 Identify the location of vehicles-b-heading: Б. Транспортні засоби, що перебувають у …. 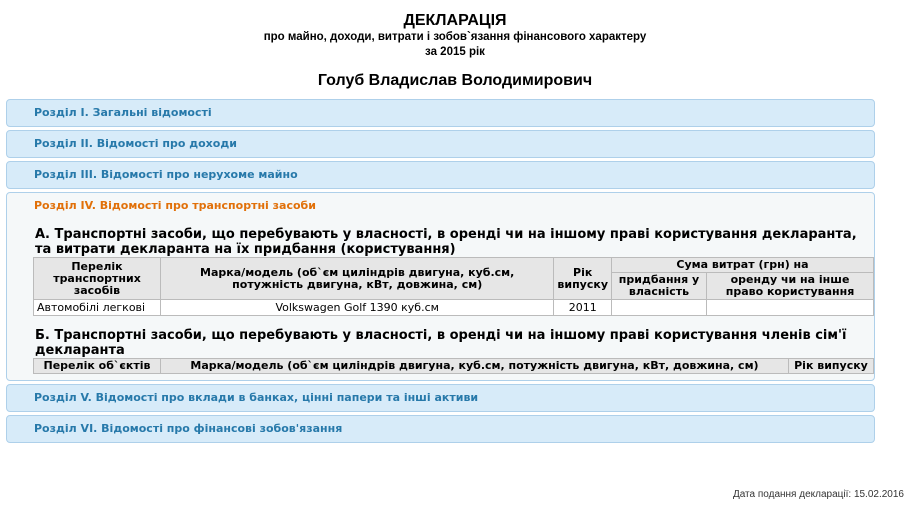
(441, 343).